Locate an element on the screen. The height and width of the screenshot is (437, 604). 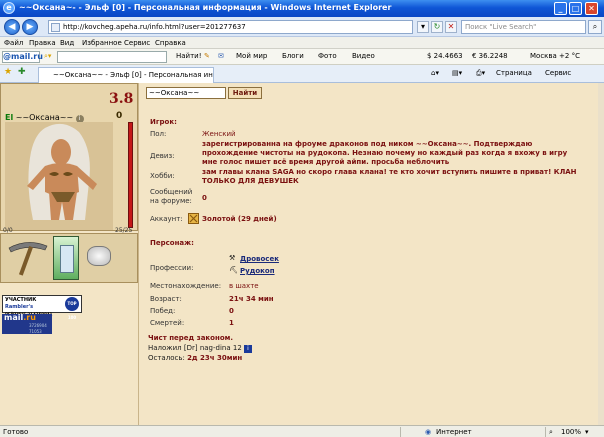
live-search-input: Поиск "Live Search" is located at coordinates (523, 27).